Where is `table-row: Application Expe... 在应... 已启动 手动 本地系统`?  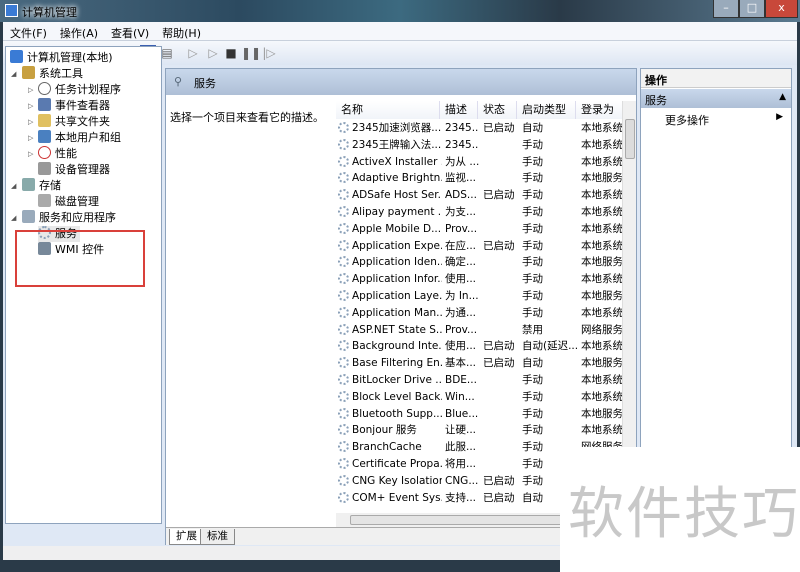 table-row: Application Expe... 在应... 已启动 手动 本地系统 is located at coordinates (479, 246).